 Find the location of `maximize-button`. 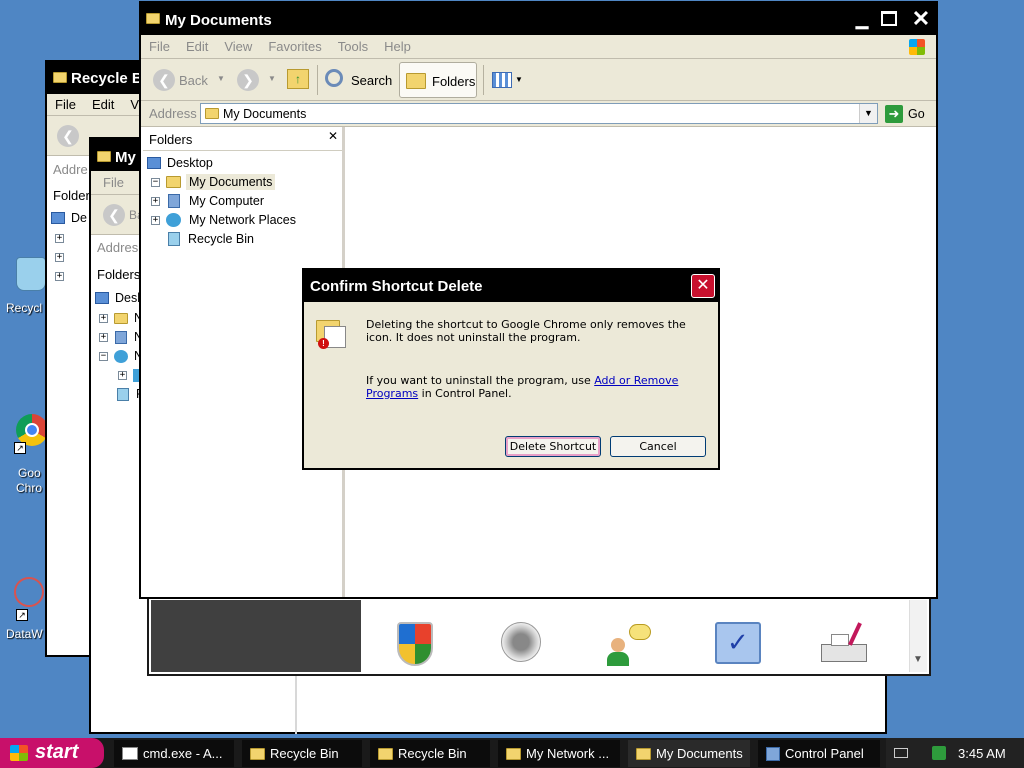

maximize-button is located at coordinates (889, 18).